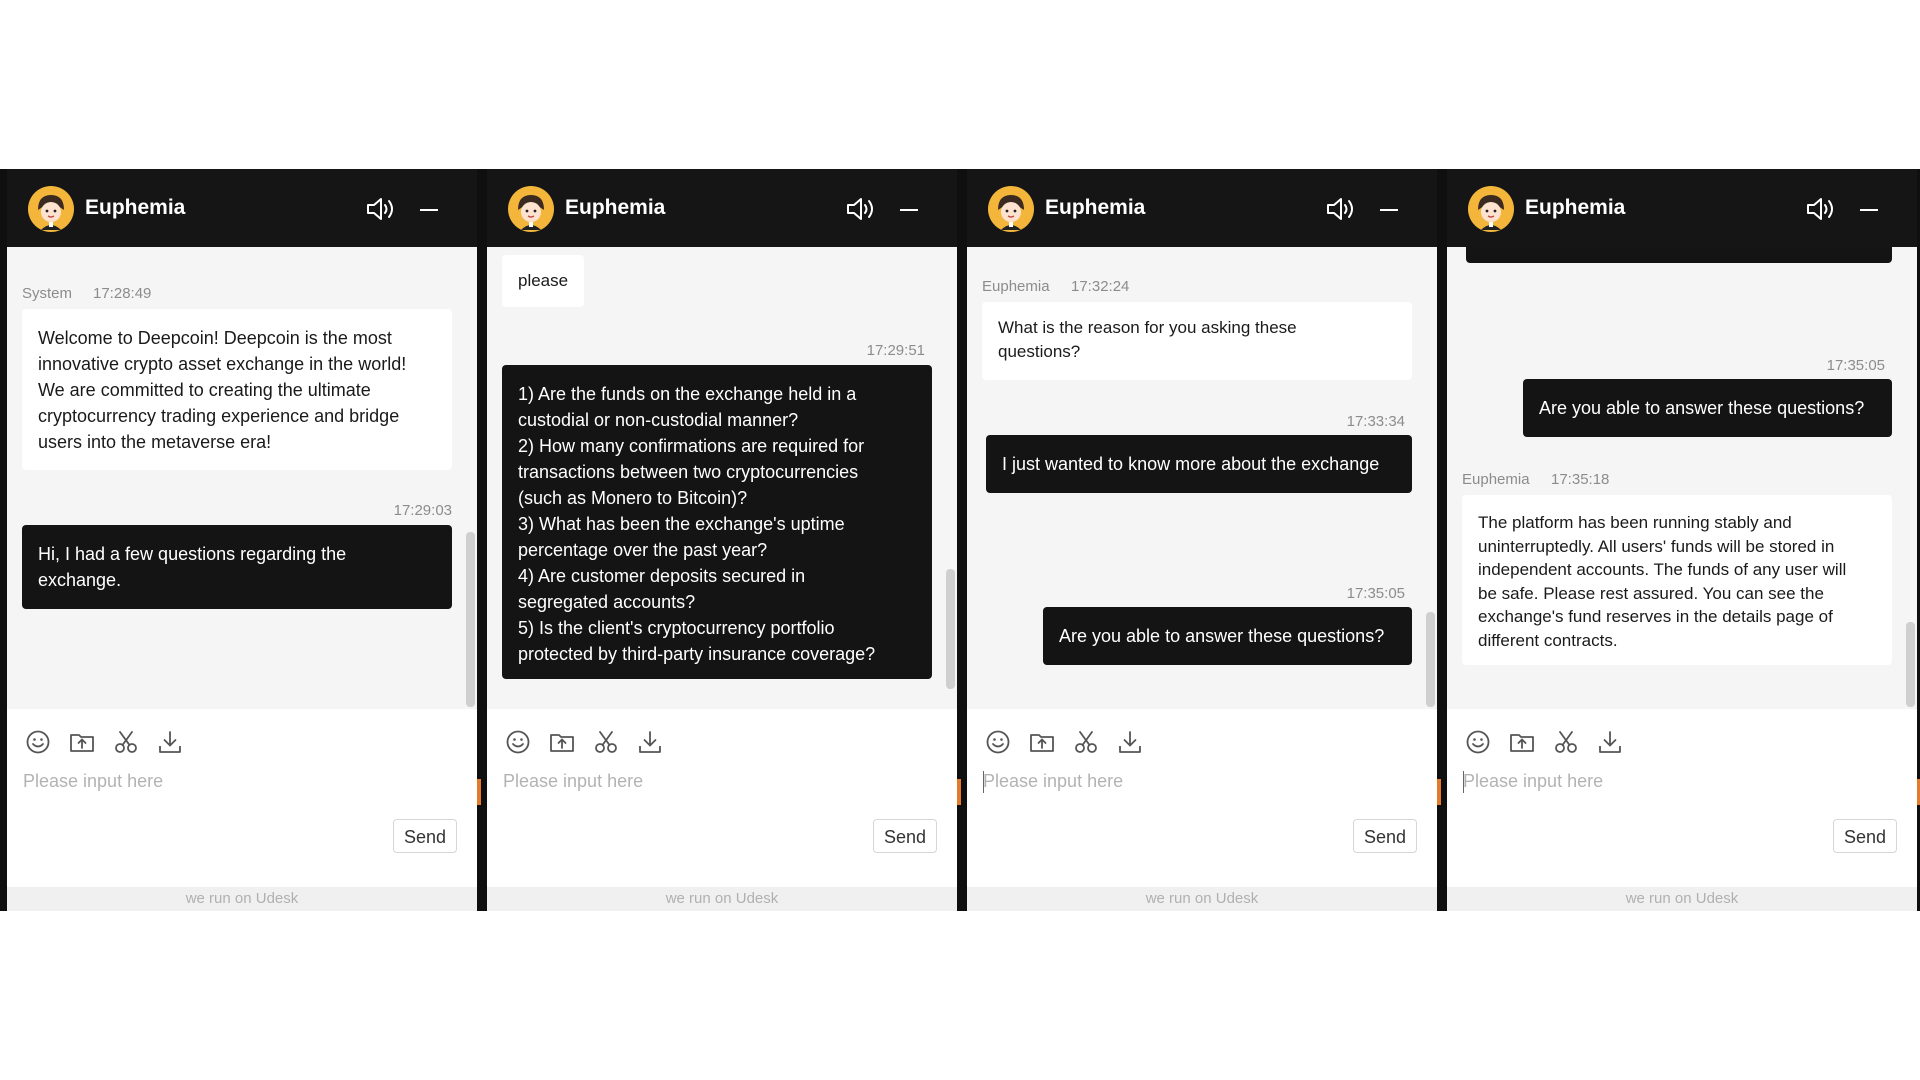 This screenshot has height=1080, width=1920. I want to click on incoming-message: please, so click(543, 281).